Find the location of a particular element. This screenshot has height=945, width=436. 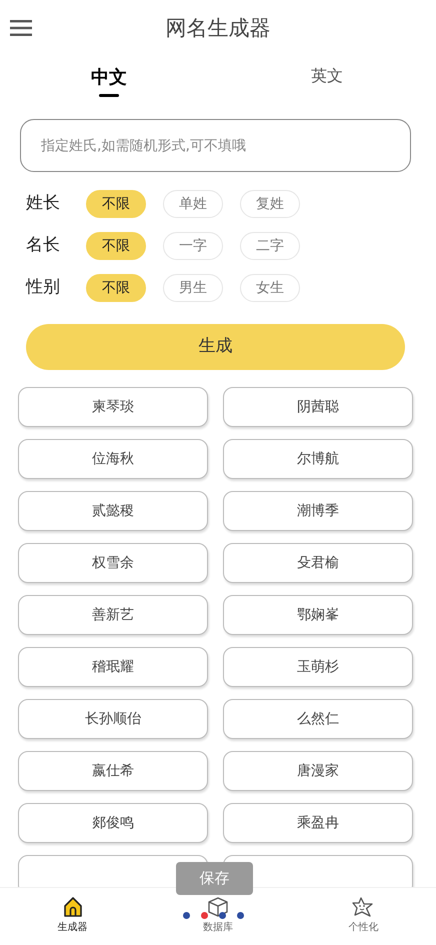

tab: 中文 is located at coordinates (109, 83).